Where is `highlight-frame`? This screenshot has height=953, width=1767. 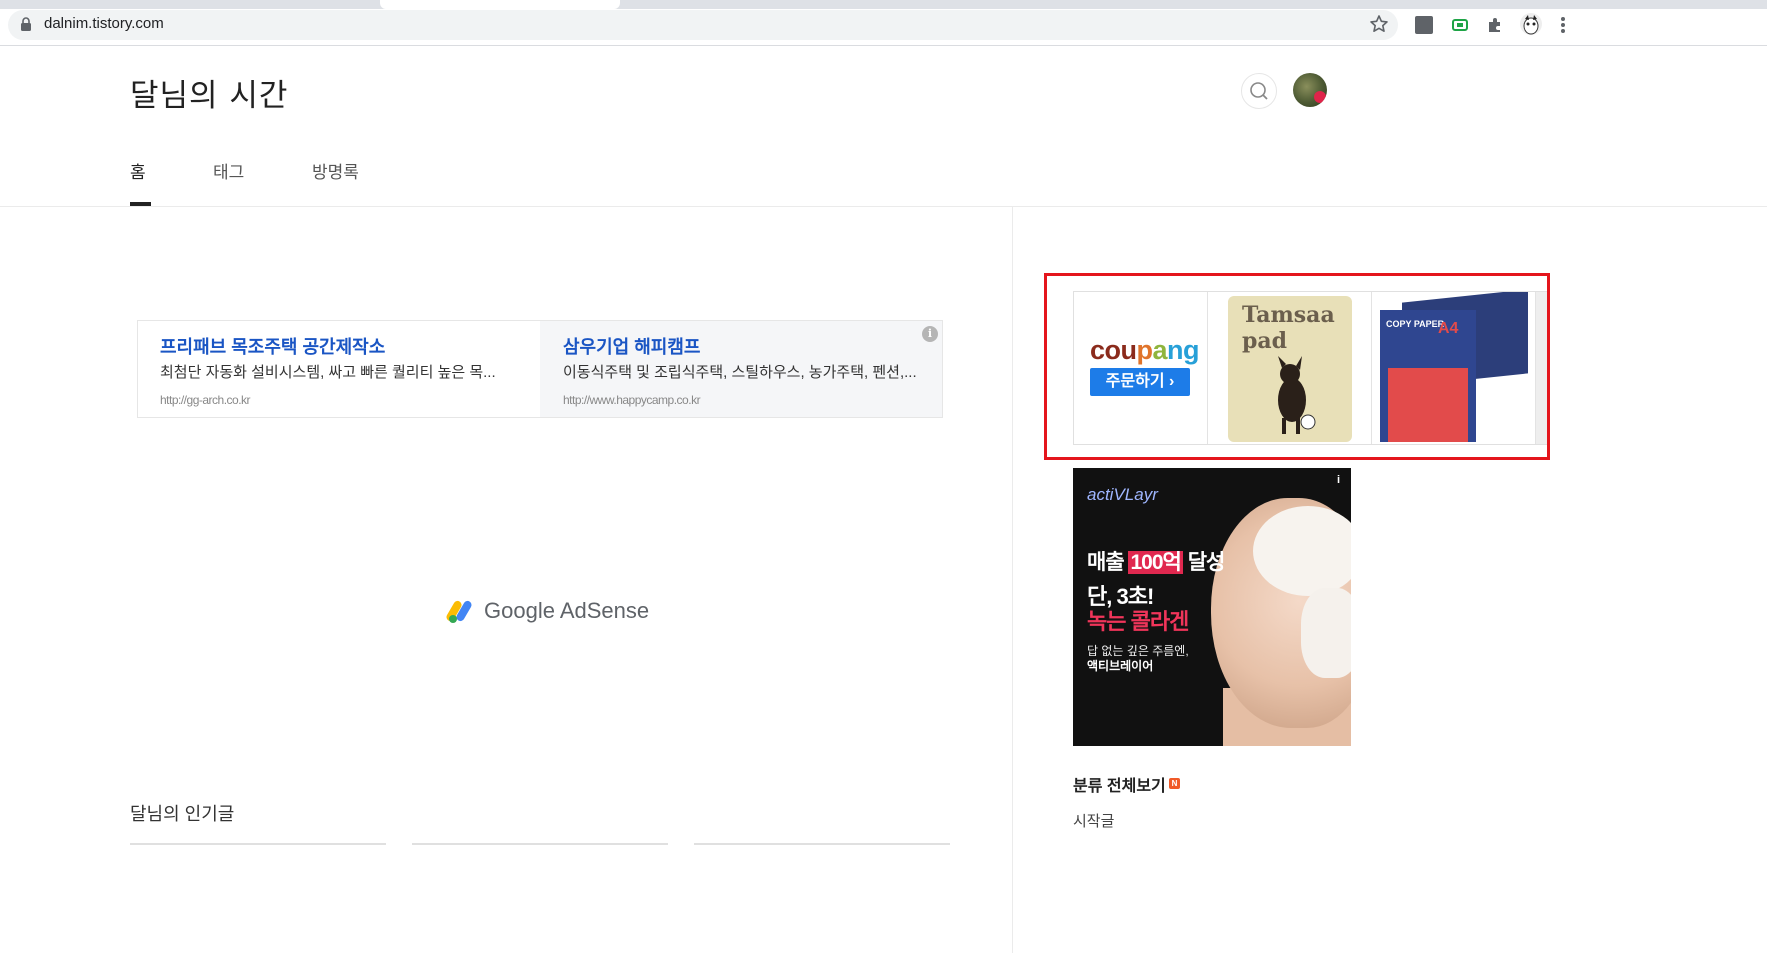 highlight-frame is located at coordinates (1297, 366).